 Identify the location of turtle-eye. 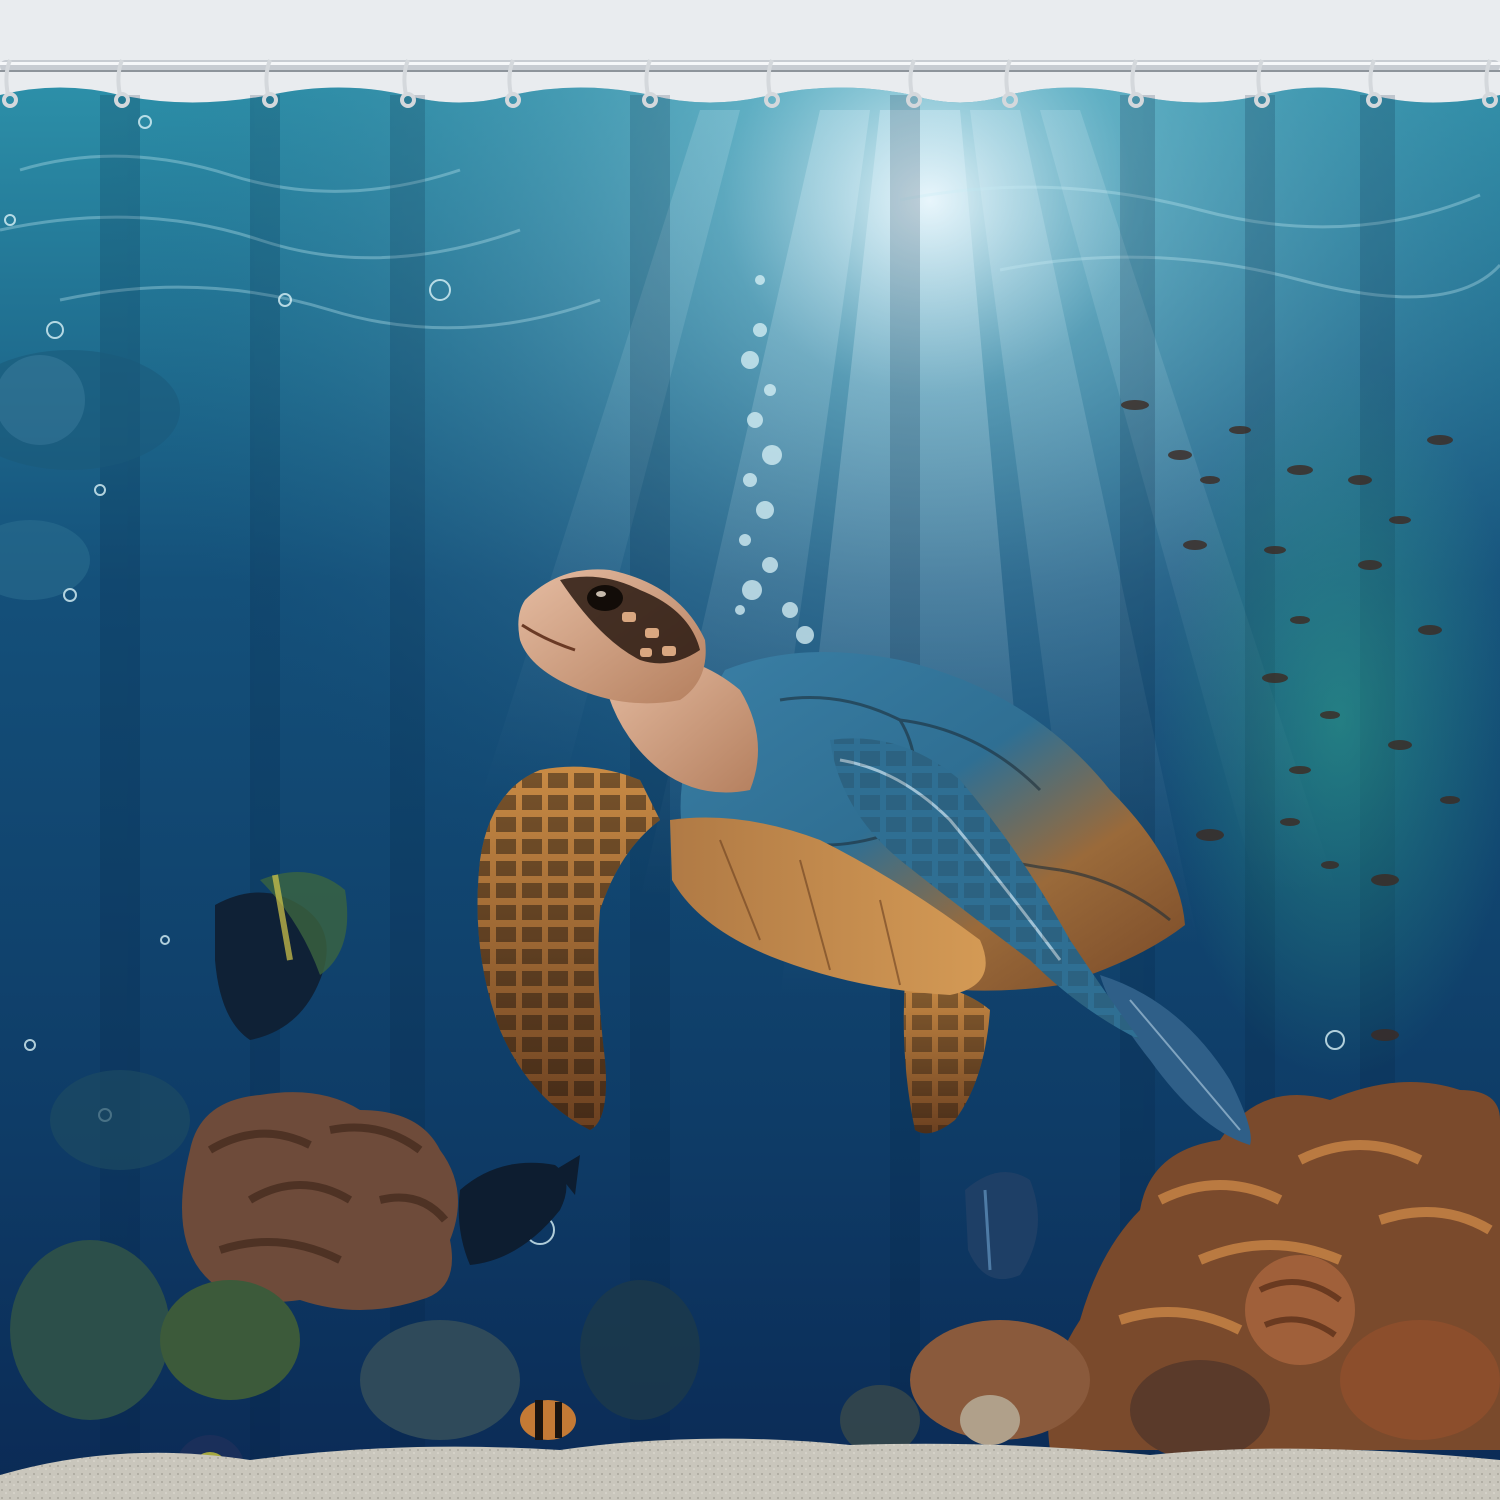
(605, 598).